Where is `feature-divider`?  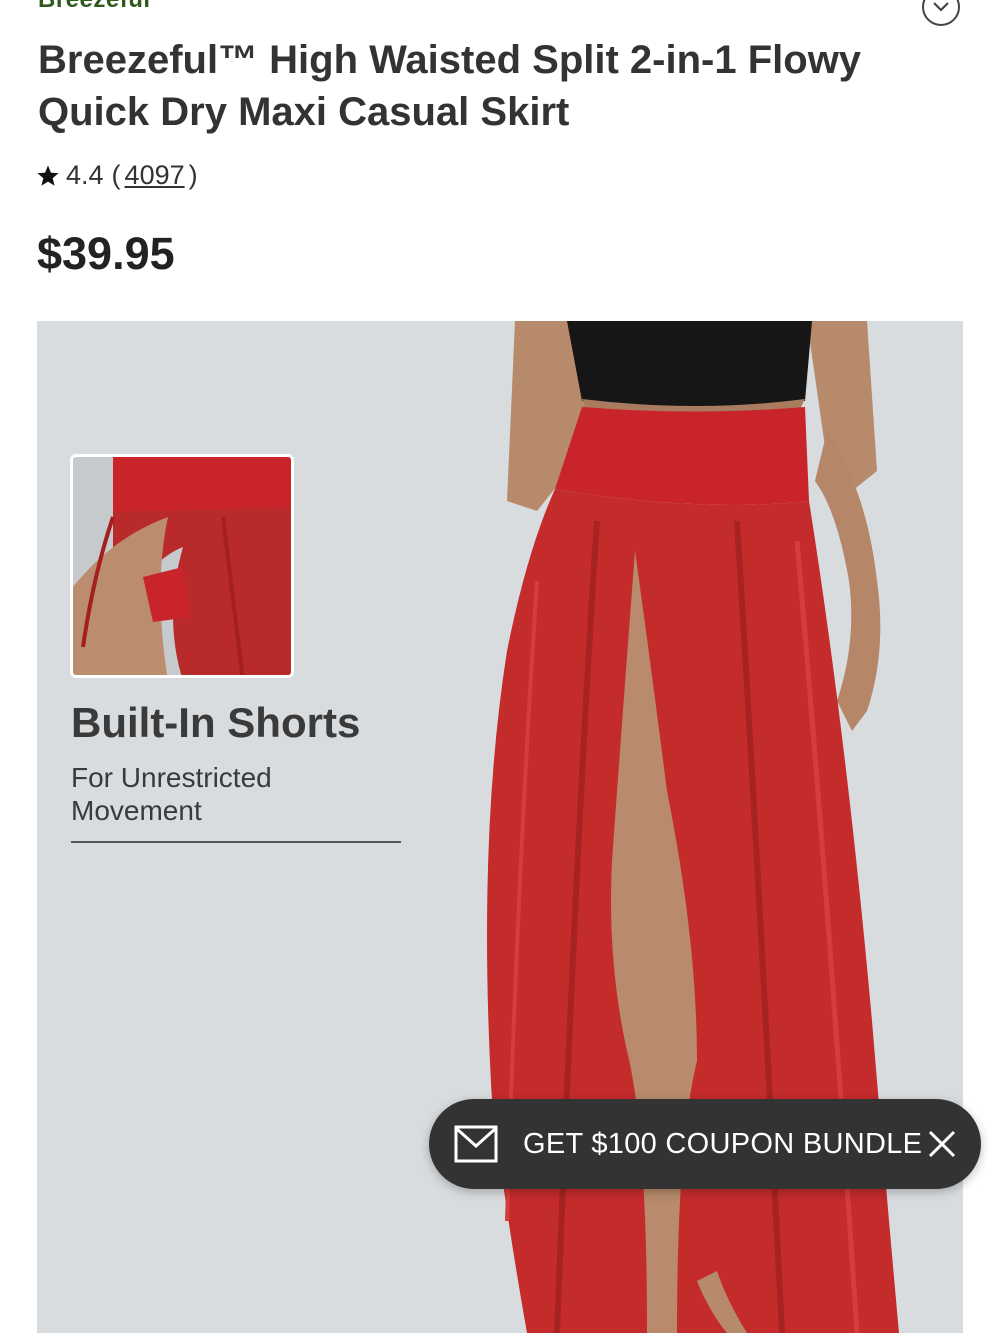 feature-divider is located at coordinates (236, 842).